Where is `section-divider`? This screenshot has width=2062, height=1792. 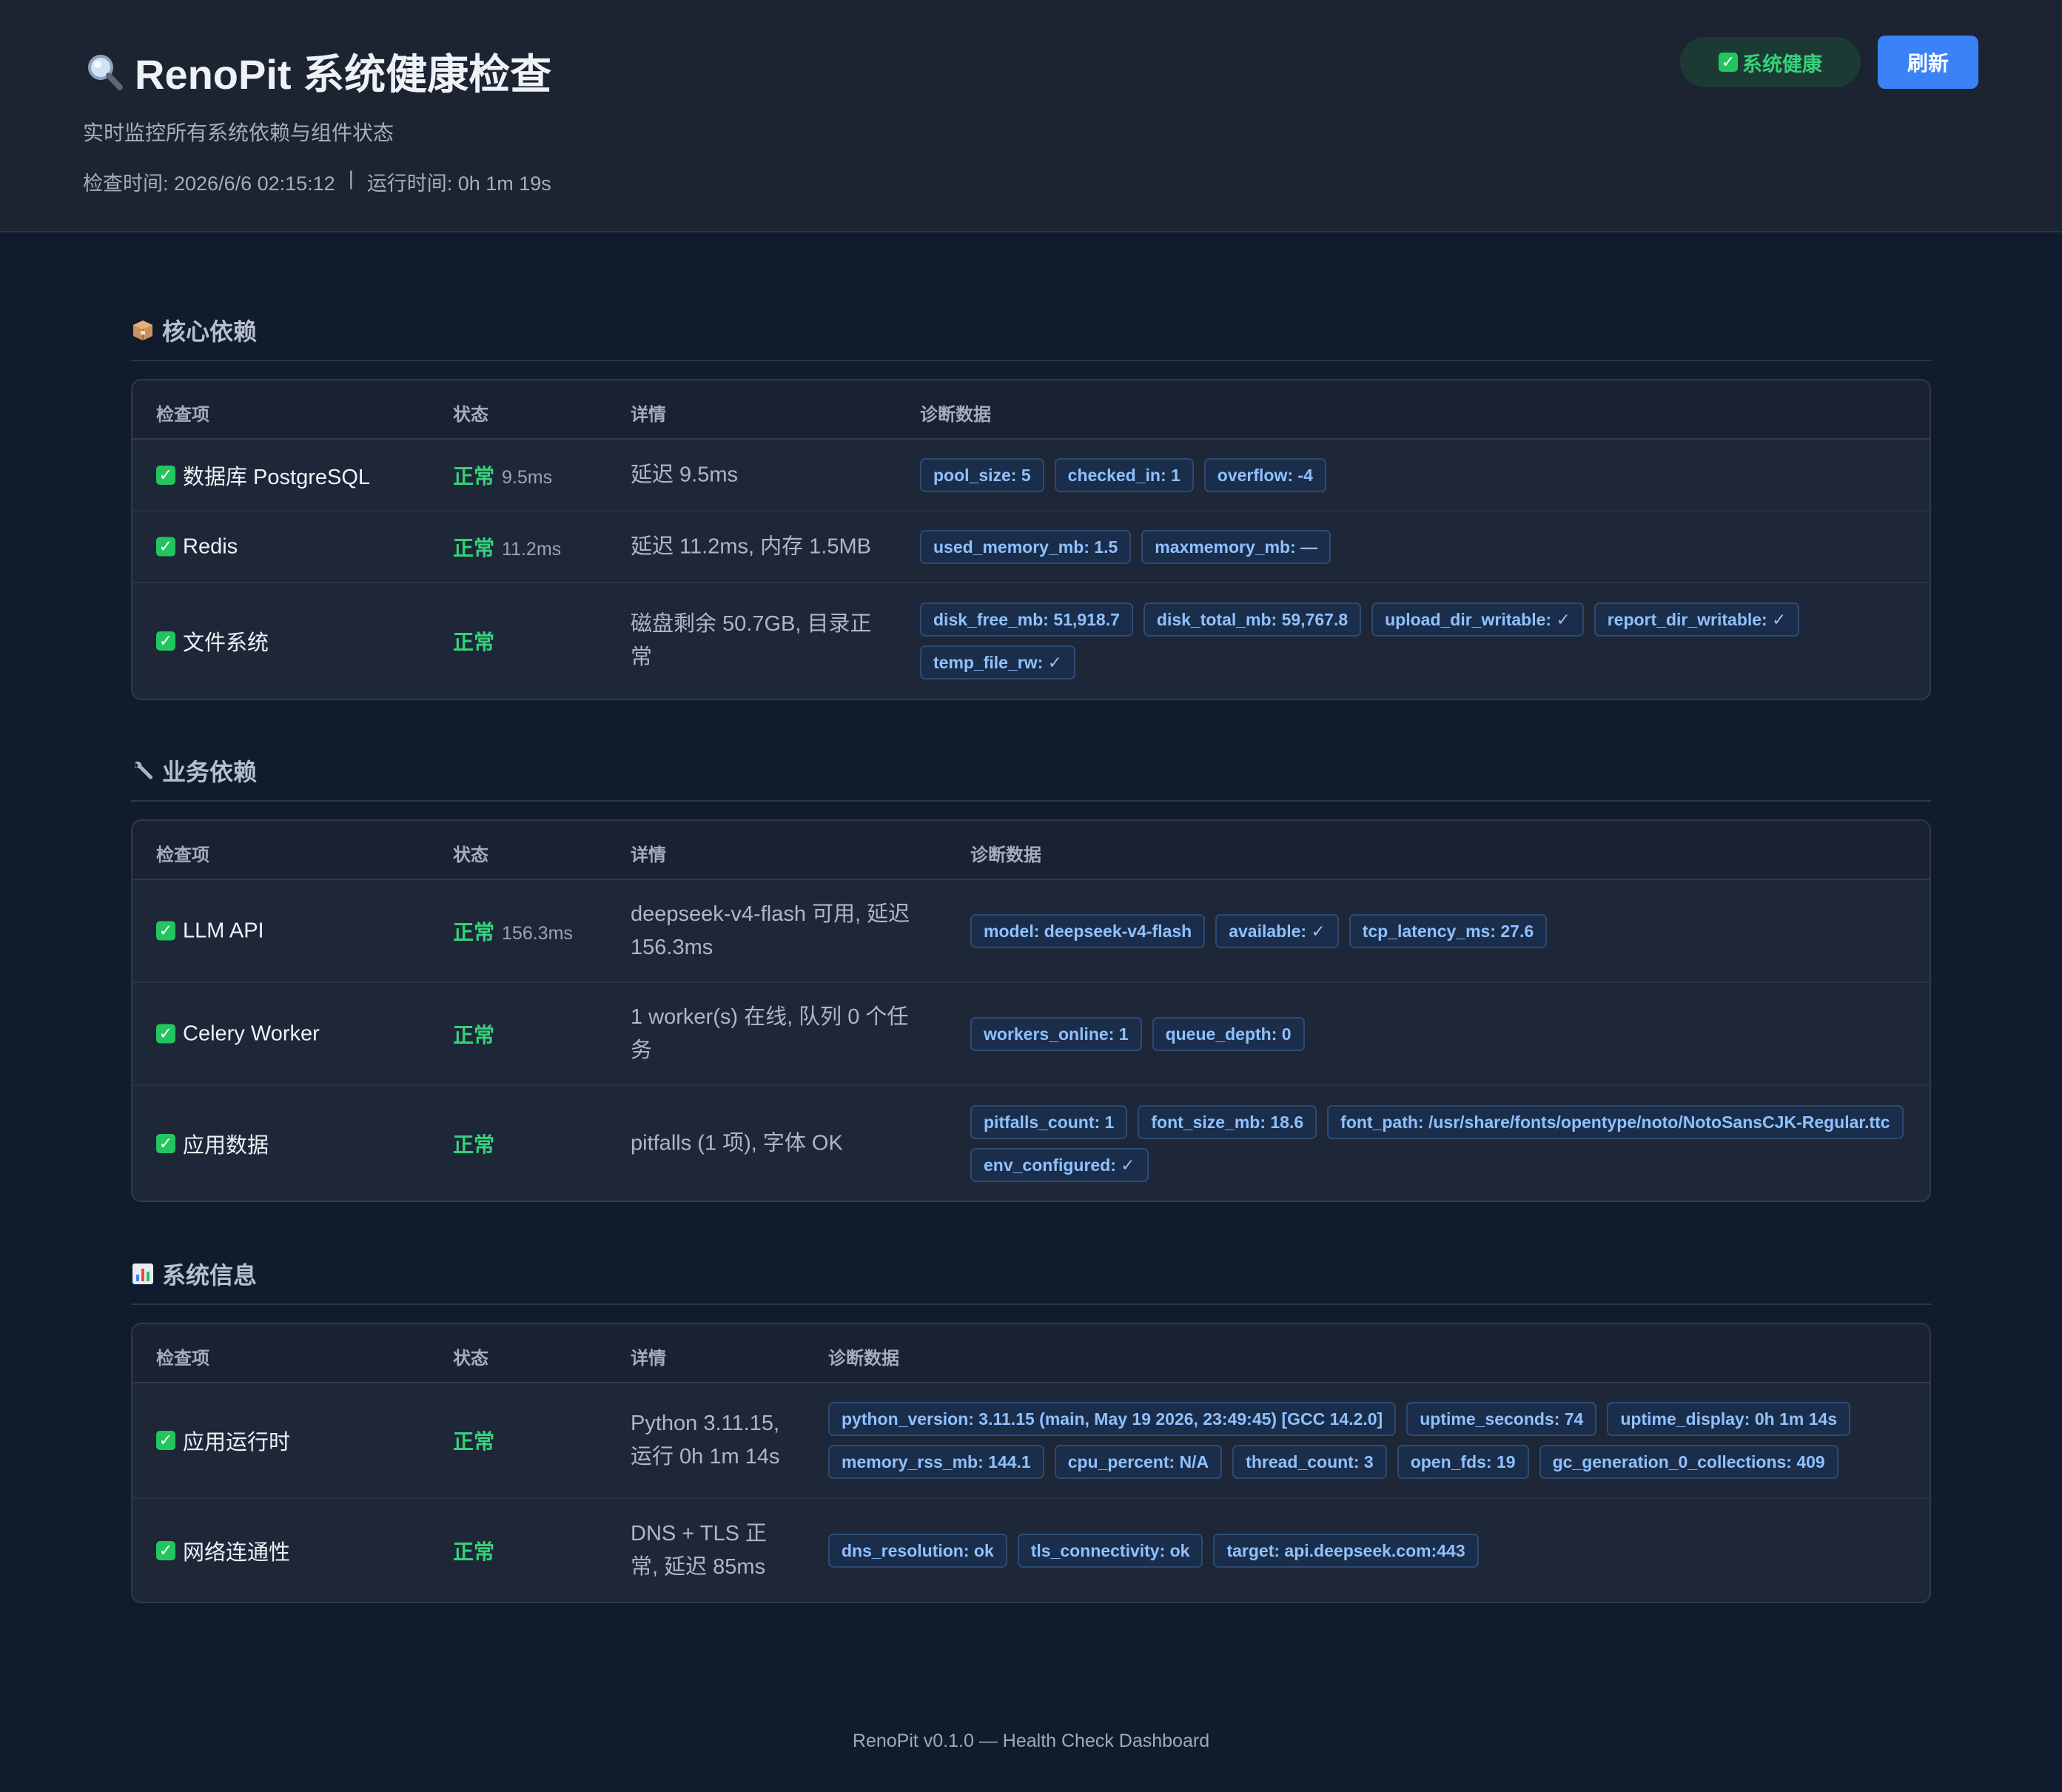 section-divider is located at coordinates (1031, 801).